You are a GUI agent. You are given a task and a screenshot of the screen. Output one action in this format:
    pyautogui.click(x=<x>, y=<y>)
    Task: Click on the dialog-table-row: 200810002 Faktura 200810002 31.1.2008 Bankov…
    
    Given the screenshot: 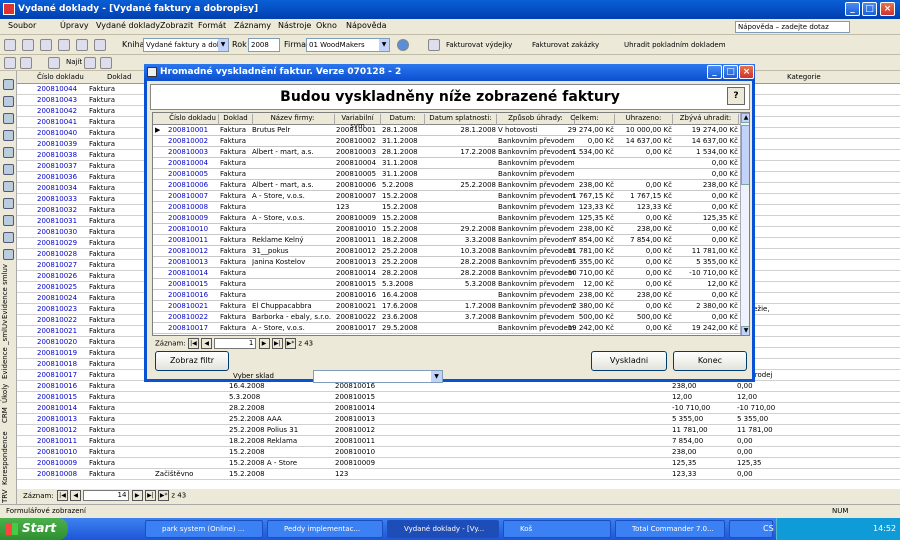 What is the action you would take?
    pyautogui.click(x=446, y=141)
    